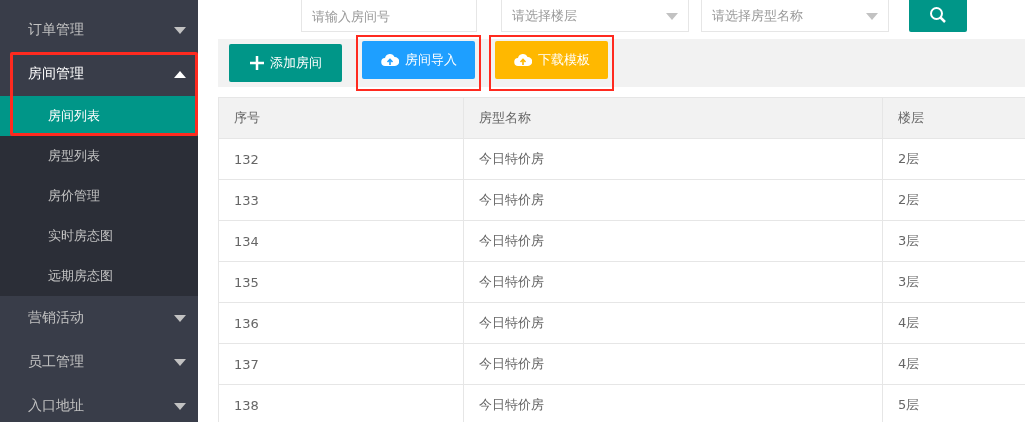 This screenshot has height=422, width=1025. I want to click on sidebar-group: 入口地址, so click(99, 403).